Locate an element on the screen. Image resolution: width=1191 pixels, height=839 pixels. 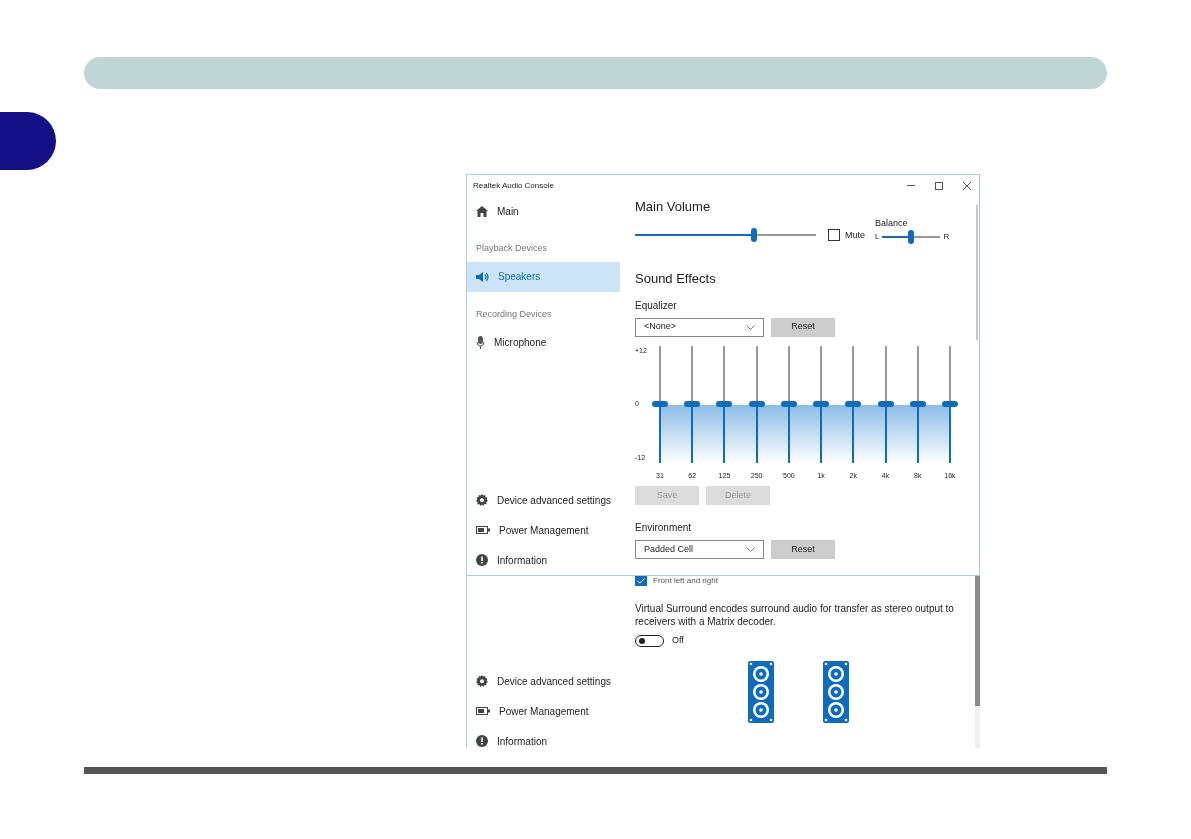
description-text: Virtual Surround encodes surround audio for transfer as stereo output to receivers with a Matrix decoder. is located at coordinates (795, 615).